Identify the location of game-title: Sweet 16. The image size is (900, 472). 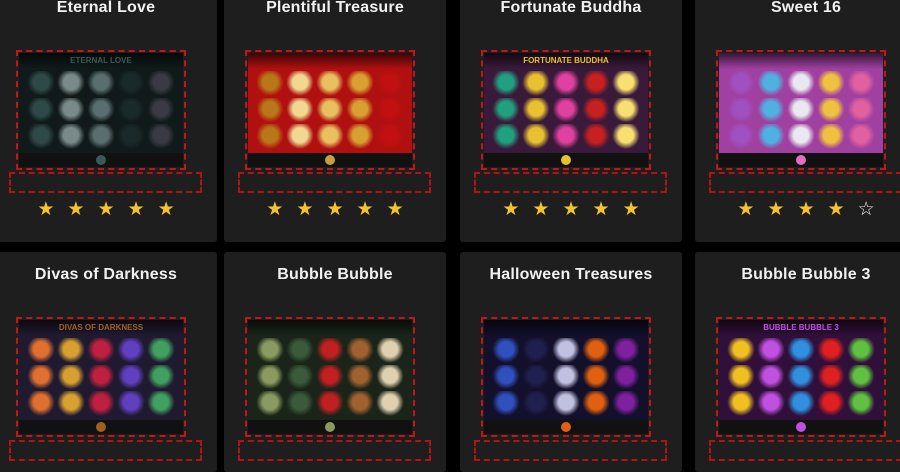
(797, 8).